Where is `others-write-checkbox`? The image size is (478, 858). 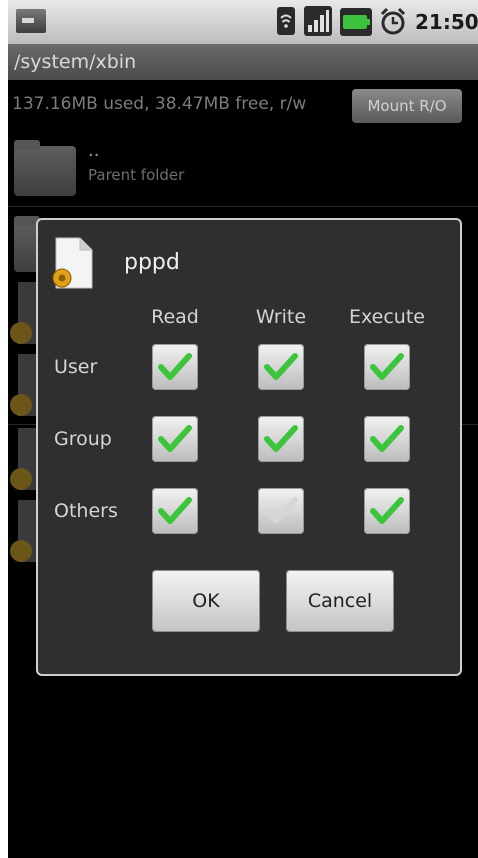
others-write-checkbox is located at coordinates (281, 511).